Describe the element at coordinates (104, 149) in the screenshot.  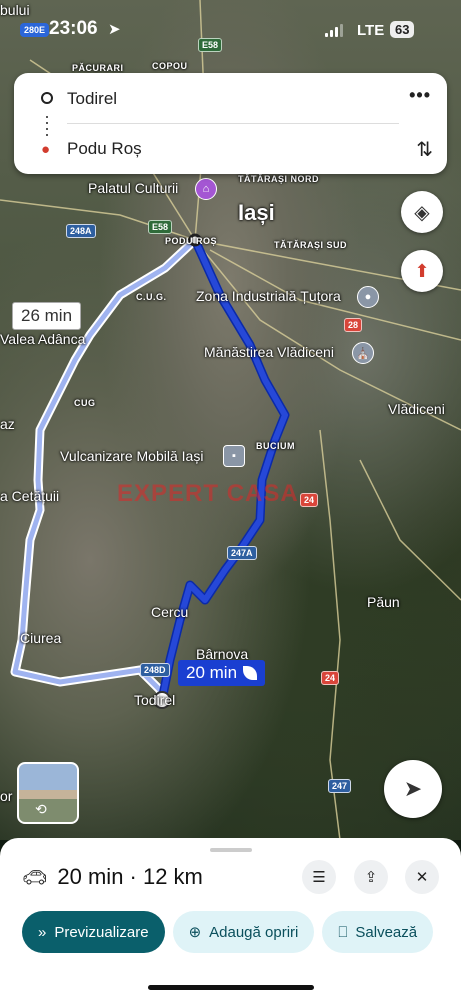
I see `destination-field: Podu Roș` at that location.